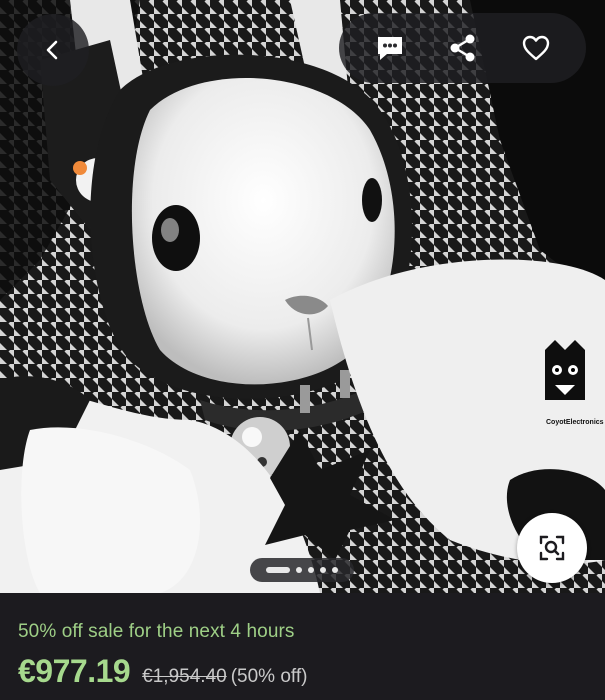 The image size is (605, 700). I want to click on heart-icon, so click(535, 48).